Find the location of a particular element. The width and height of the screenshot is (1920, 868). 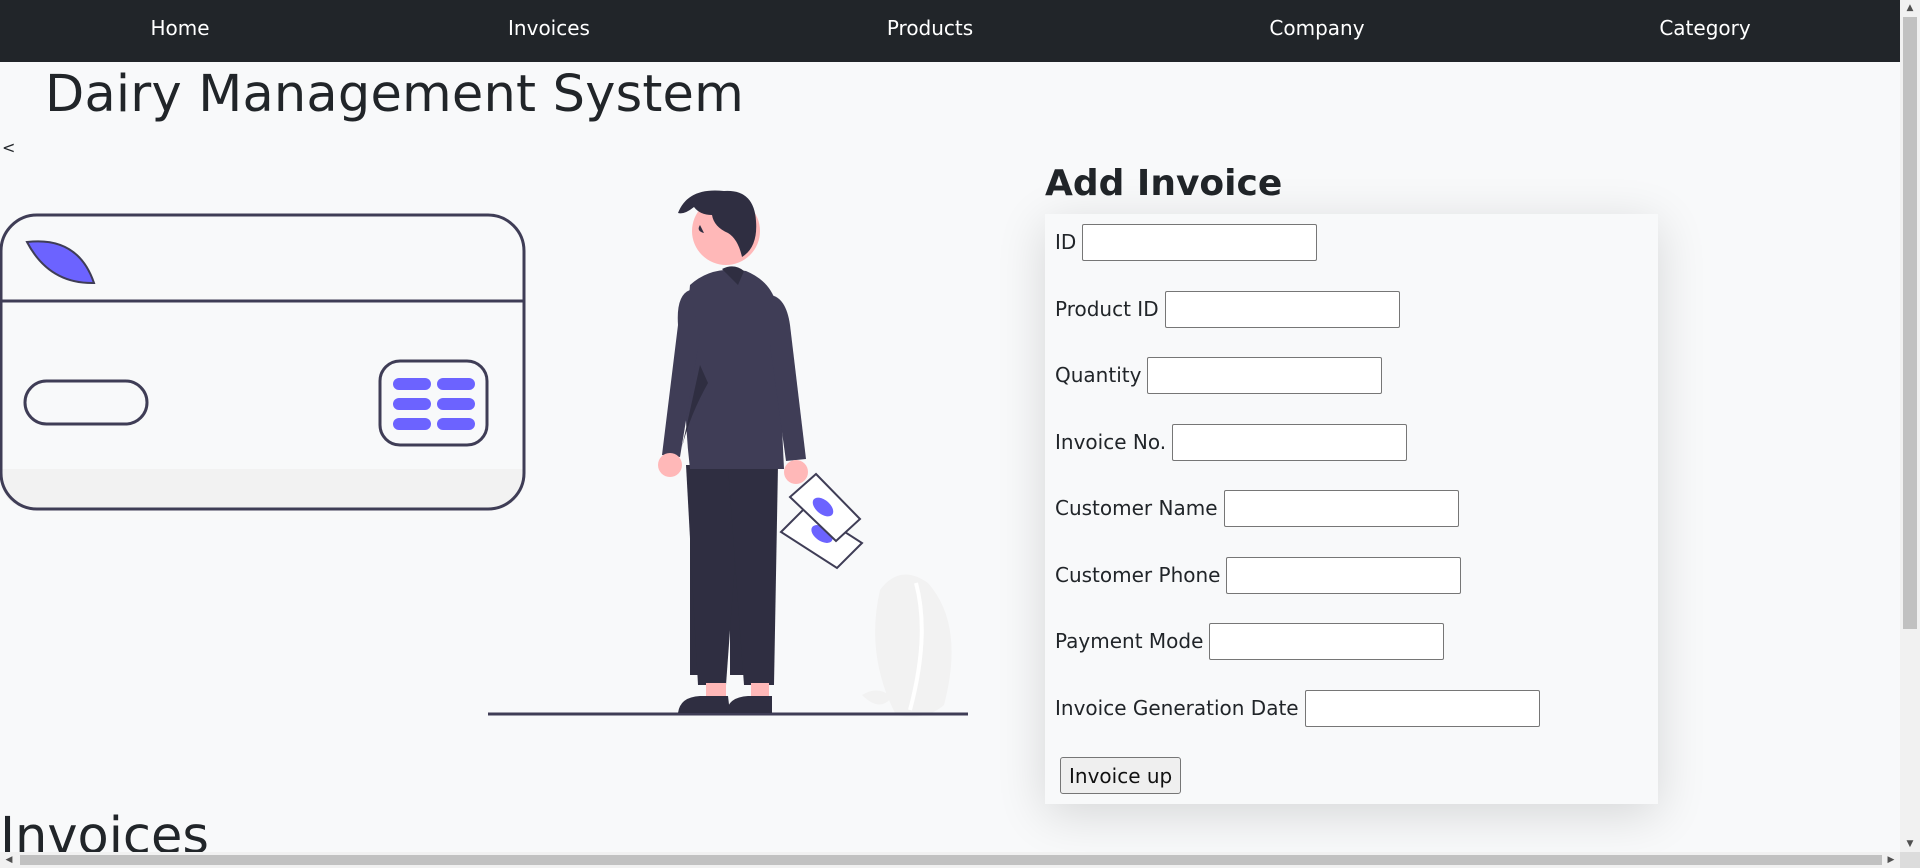

invoice-no-label: Invoice No. is located at coordinates (1111, 442).